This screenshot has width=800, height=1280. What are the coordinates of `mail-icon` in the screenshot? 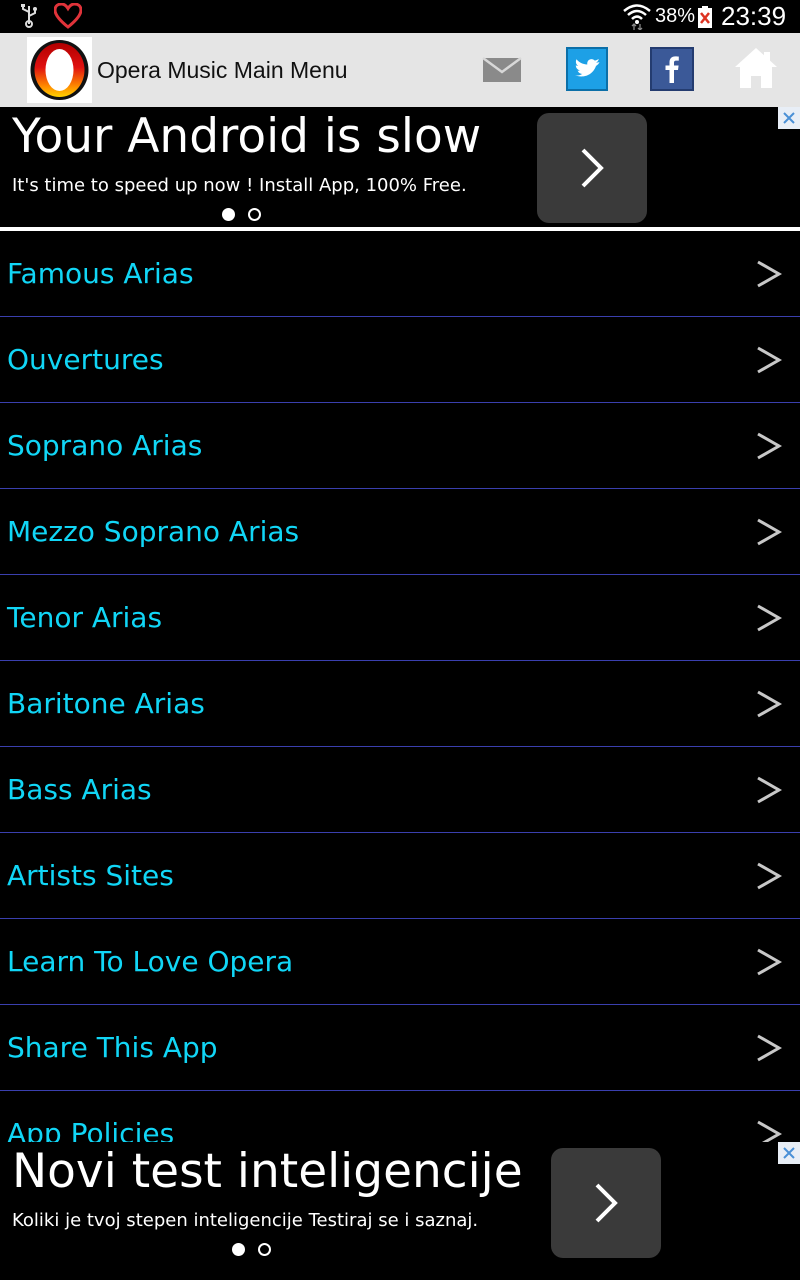 It's located at (502, 70).